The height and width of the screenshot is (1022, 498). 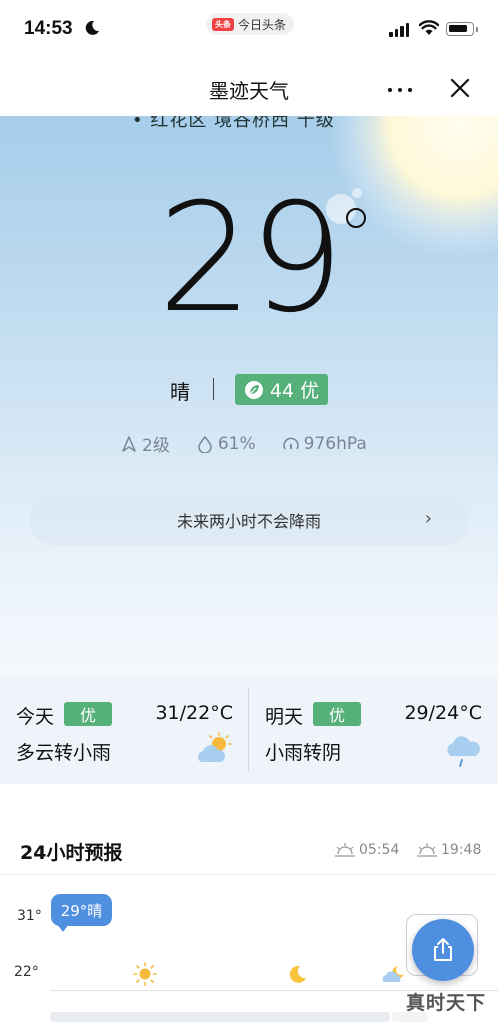 I want to click on humidity-stat: 61%, so click(x=226, y=444).